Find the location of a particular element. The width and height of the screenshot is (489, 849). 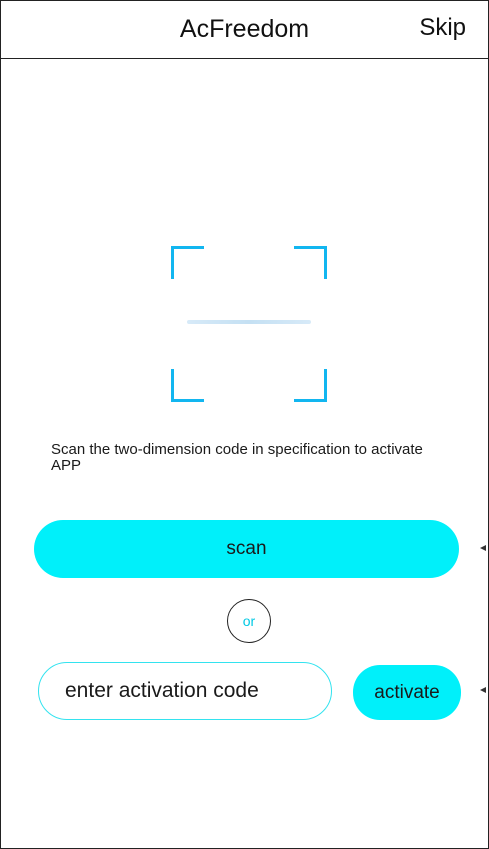

scan-line is located at coordinates (249, 322).